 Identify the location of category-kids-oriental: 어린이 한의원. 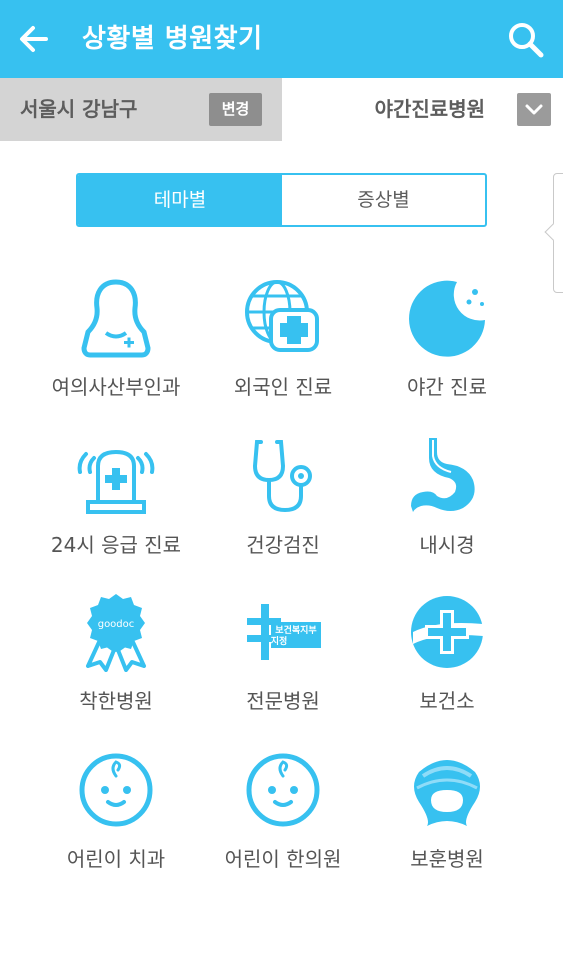
(283, 820).